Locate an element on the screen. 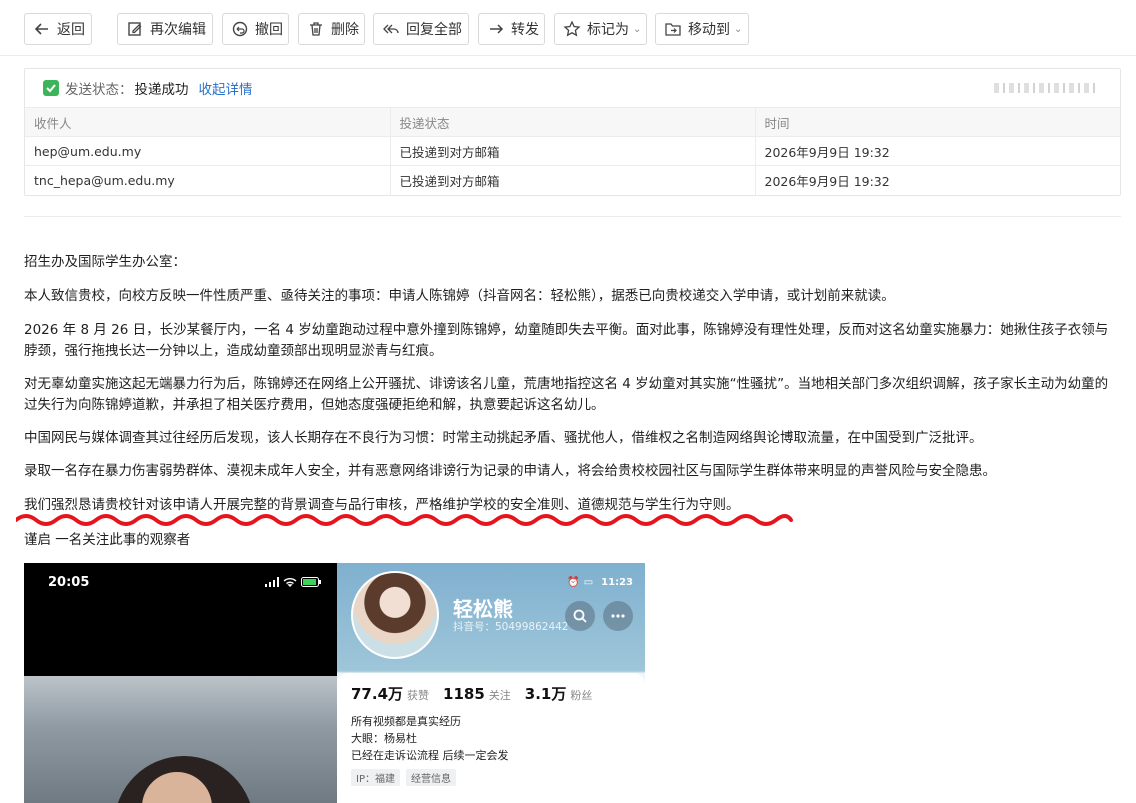  delivery-status-header: 发送状态： 投递成功 收起详情 is located at coordinates (572, 88).